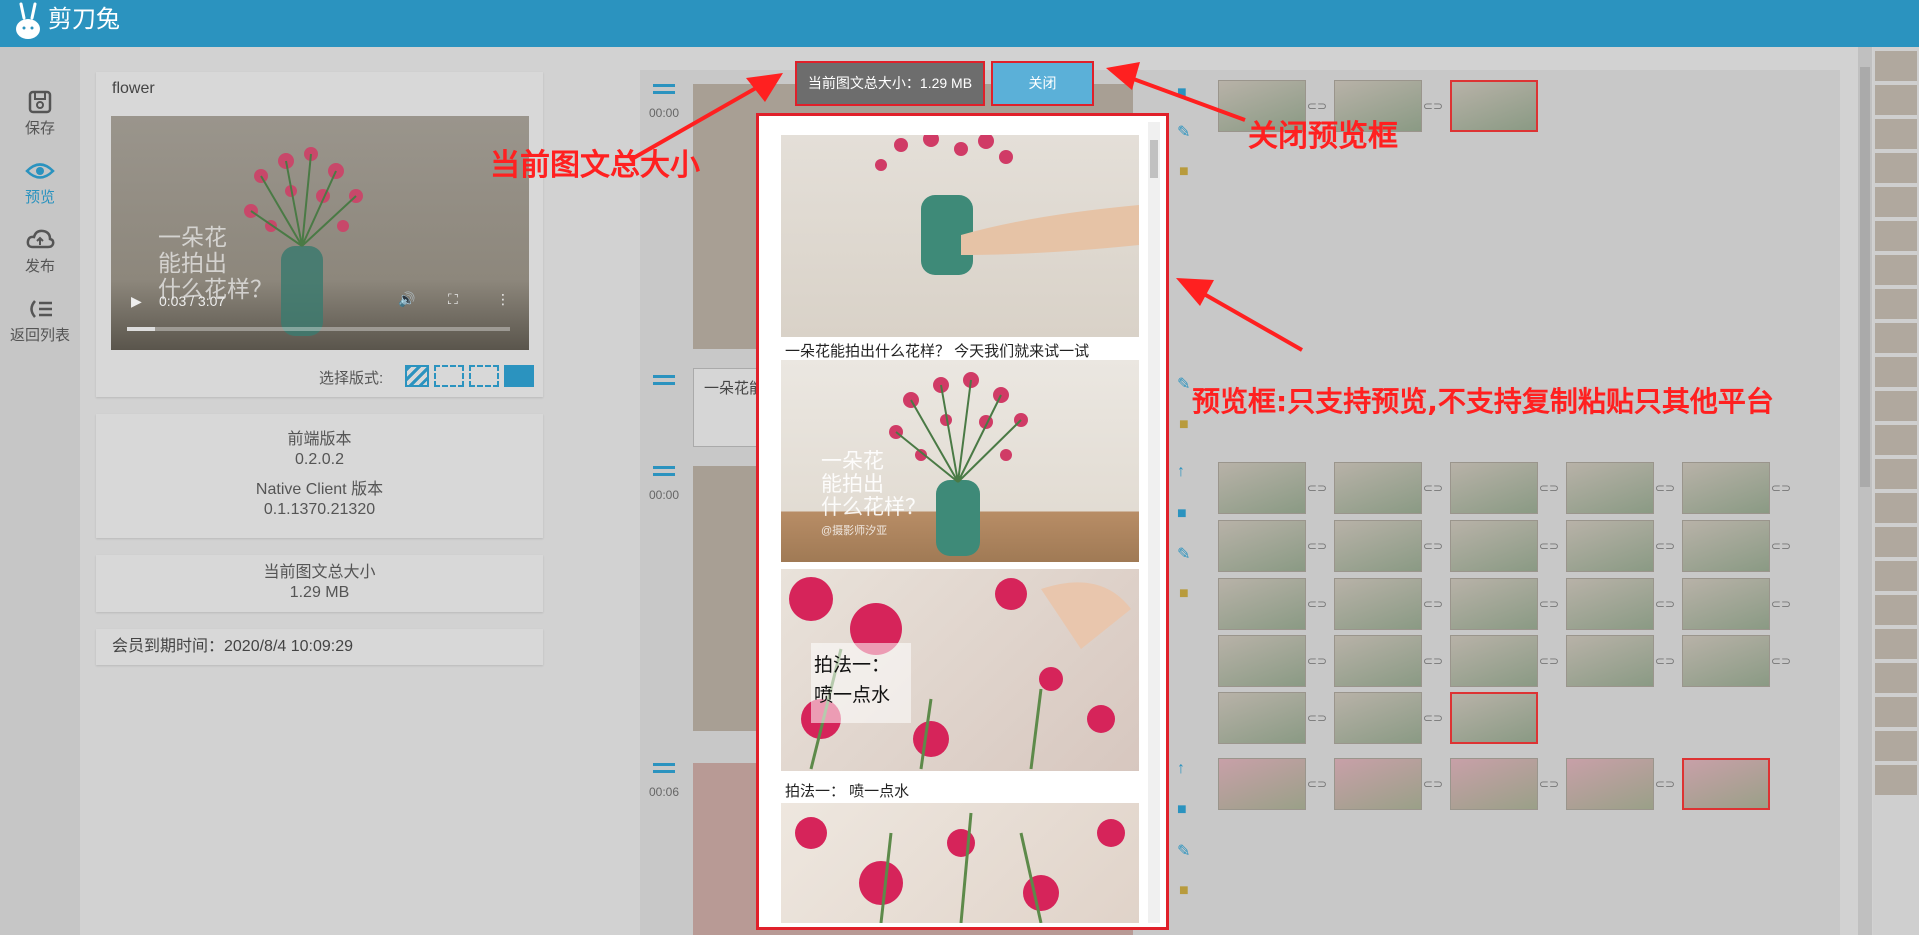 Image resolution: width=1919 pixels, height=935 pixels. Describe the element at coordinates (406, 299) in the screenshot. I see `volume-icon: 🔊` at that location.